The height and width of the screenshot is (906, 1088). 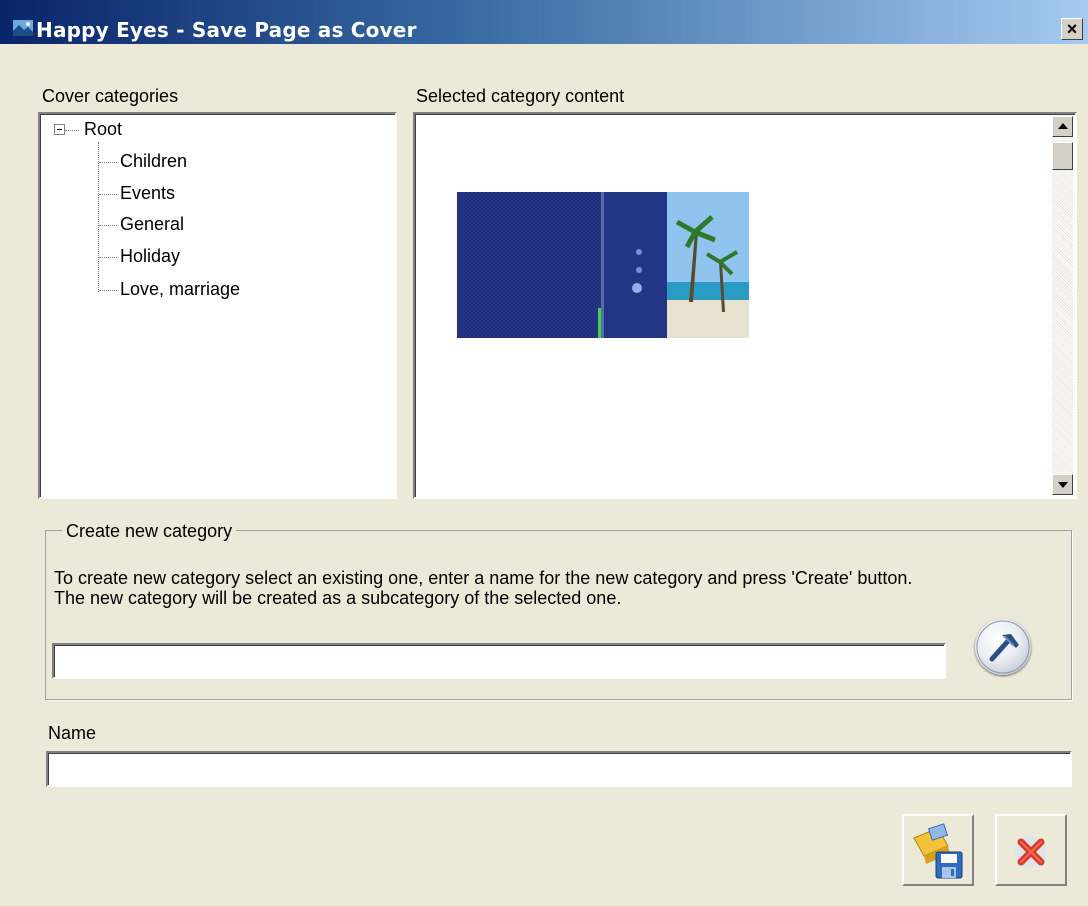 What do you see at coordinates (520, 96) in the screenshot?
I see `content-label: Selected category content` at bounding box center [520, 96].